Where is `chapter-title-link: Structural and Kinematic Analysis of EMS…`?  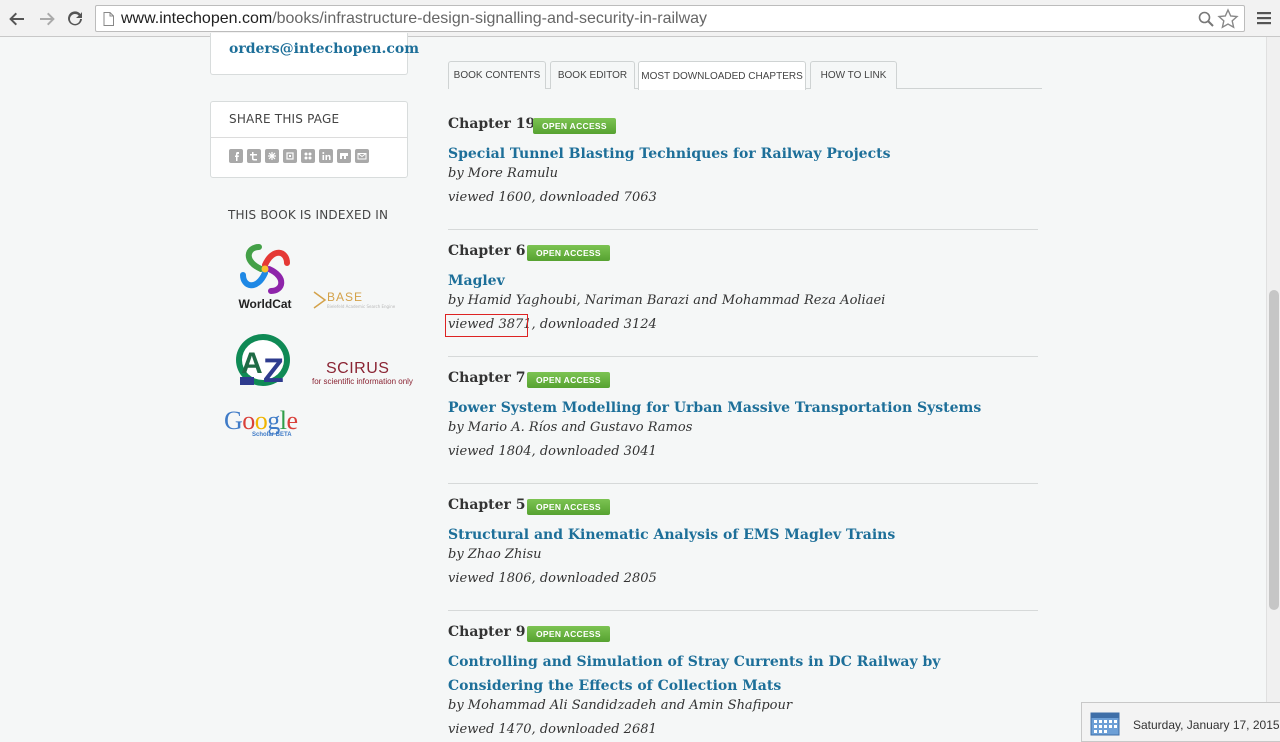
chapter-title-link: Structural and Kinematic Analysis of EMS… is located at coordinates (743, 535).